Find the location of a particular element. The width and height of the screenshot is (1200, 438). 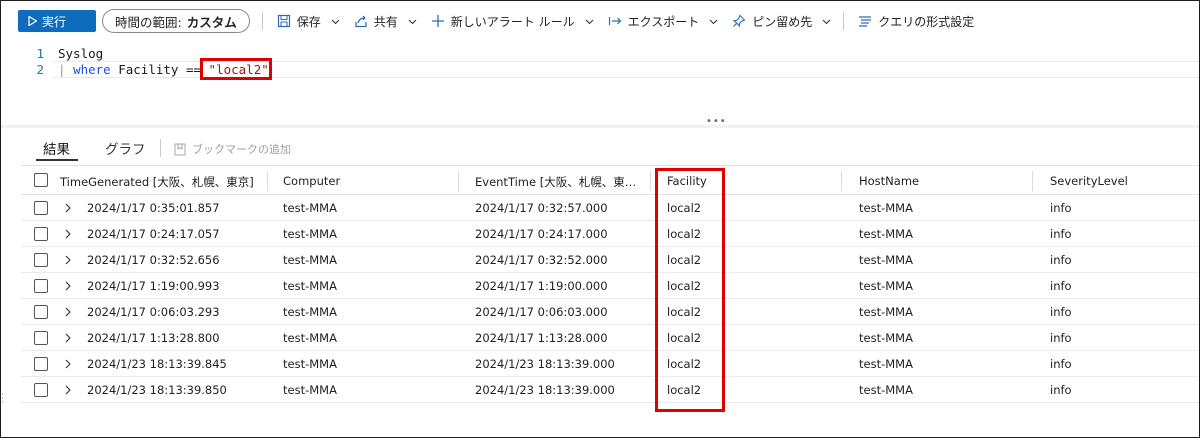

export-button: エクスポート is located at coordinates (663, 21).